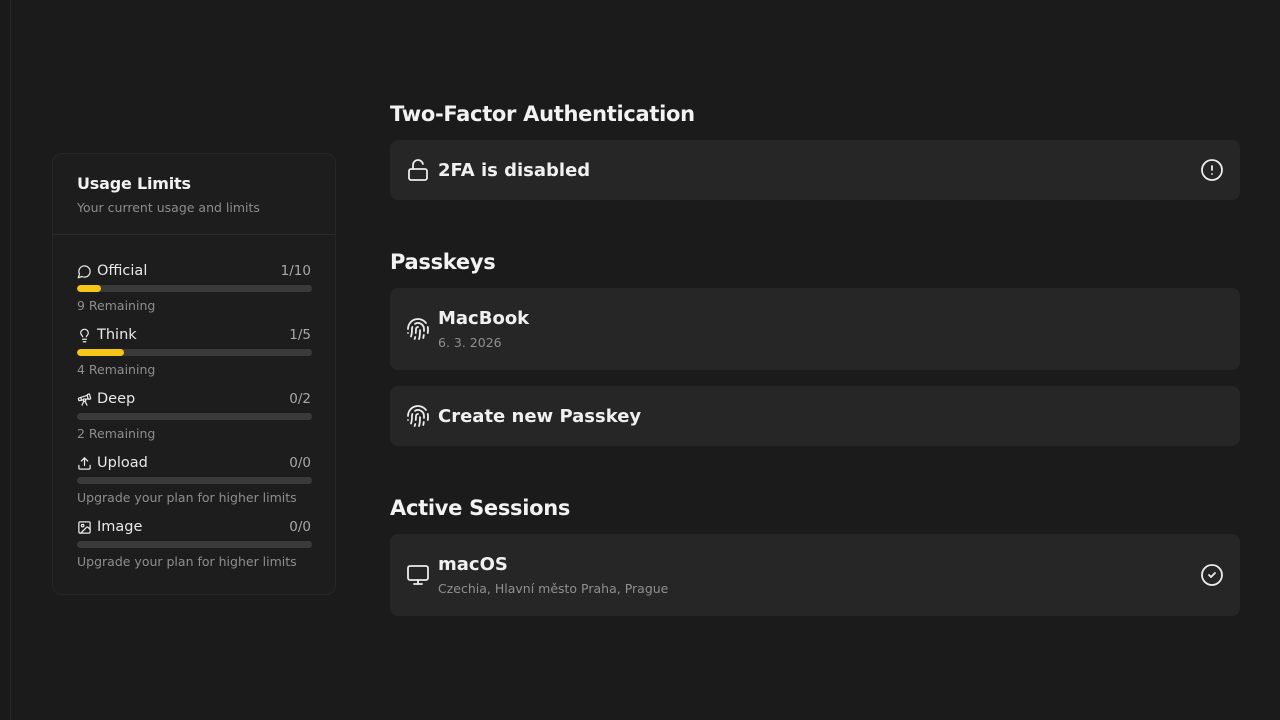  Describe the element at coordinates (194, 352) in the screenshot. I see `usage-bar-think` at that location.